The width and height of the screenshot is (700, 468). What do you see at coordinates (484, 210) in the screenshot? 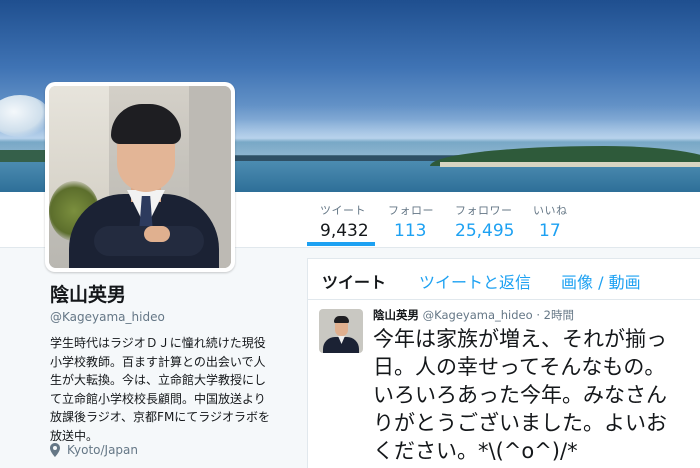
I see `nav-followers-label: フォロワー` at bounding box center [484, 210].